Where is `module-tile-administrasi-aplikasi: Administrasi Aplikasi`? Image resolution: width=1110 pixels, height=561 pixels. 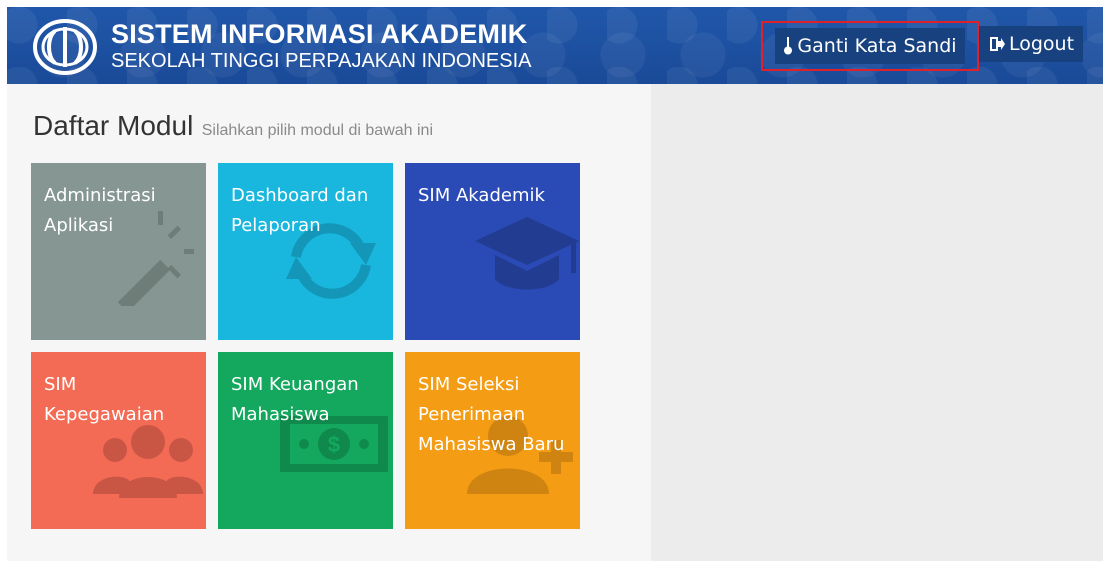 module-tile-administrasi-aplikasi: Administrasi Aplikasi is located at coordinates (118, 251).